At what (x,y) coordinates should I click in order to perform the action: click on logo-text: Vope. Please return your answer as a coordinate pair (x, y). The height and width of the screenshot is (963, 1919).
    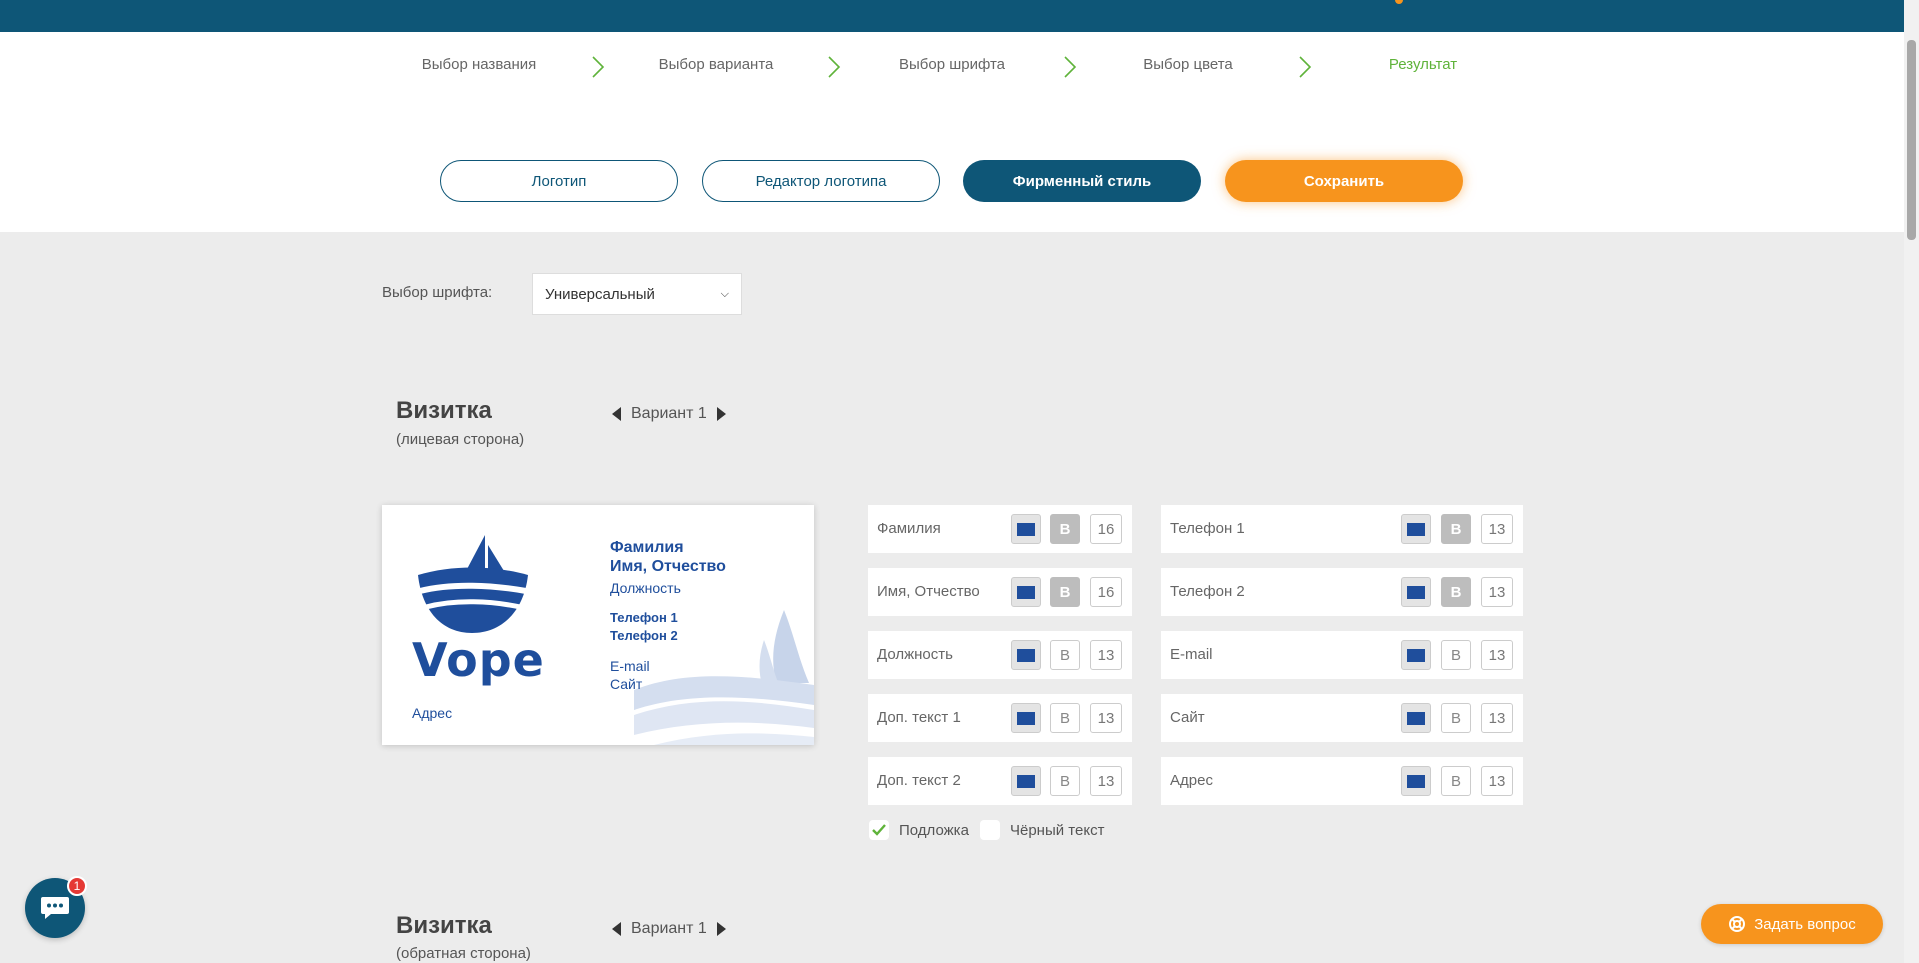
    Looking at the image, I should click on (478, 660).